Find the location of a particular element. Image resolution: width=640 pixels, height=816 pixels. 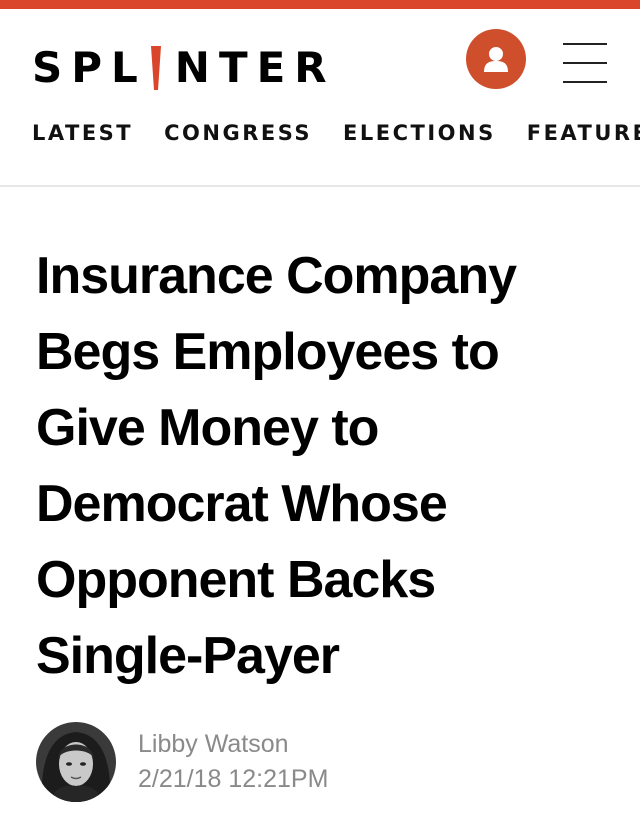

top-accent-bar is located at coordinates (320, 4).